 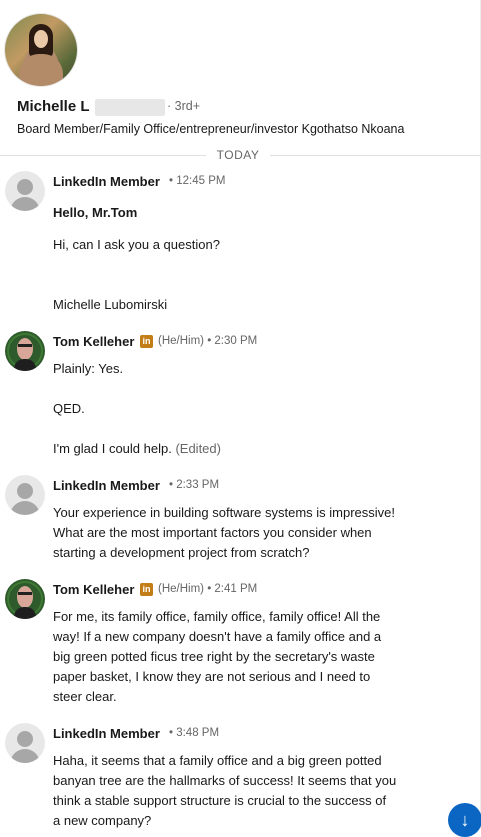 What do you see at coordinates (69, 408) in the screenshot?
I see `message-text: QED.` at bounding box center [69, 408].